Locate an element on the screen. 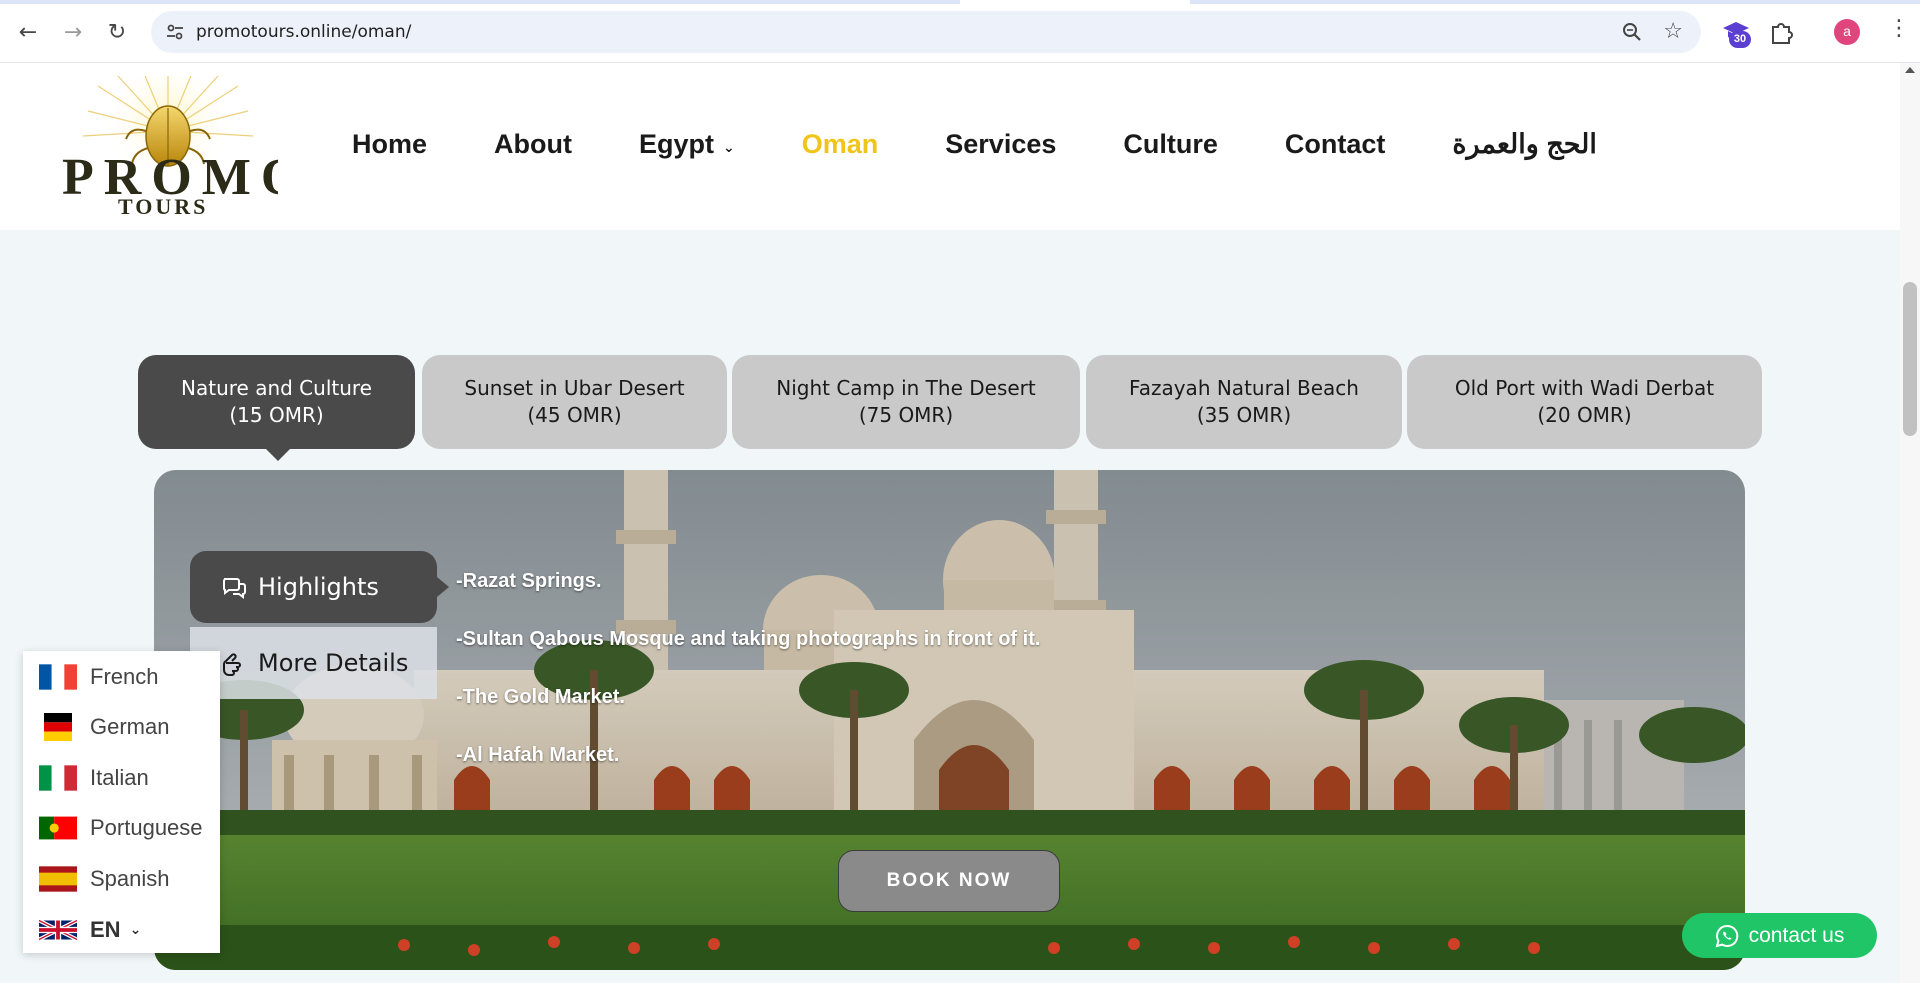  nav-hajj-umrah: الحج والعمرة is located at coordinates (1524, 144).